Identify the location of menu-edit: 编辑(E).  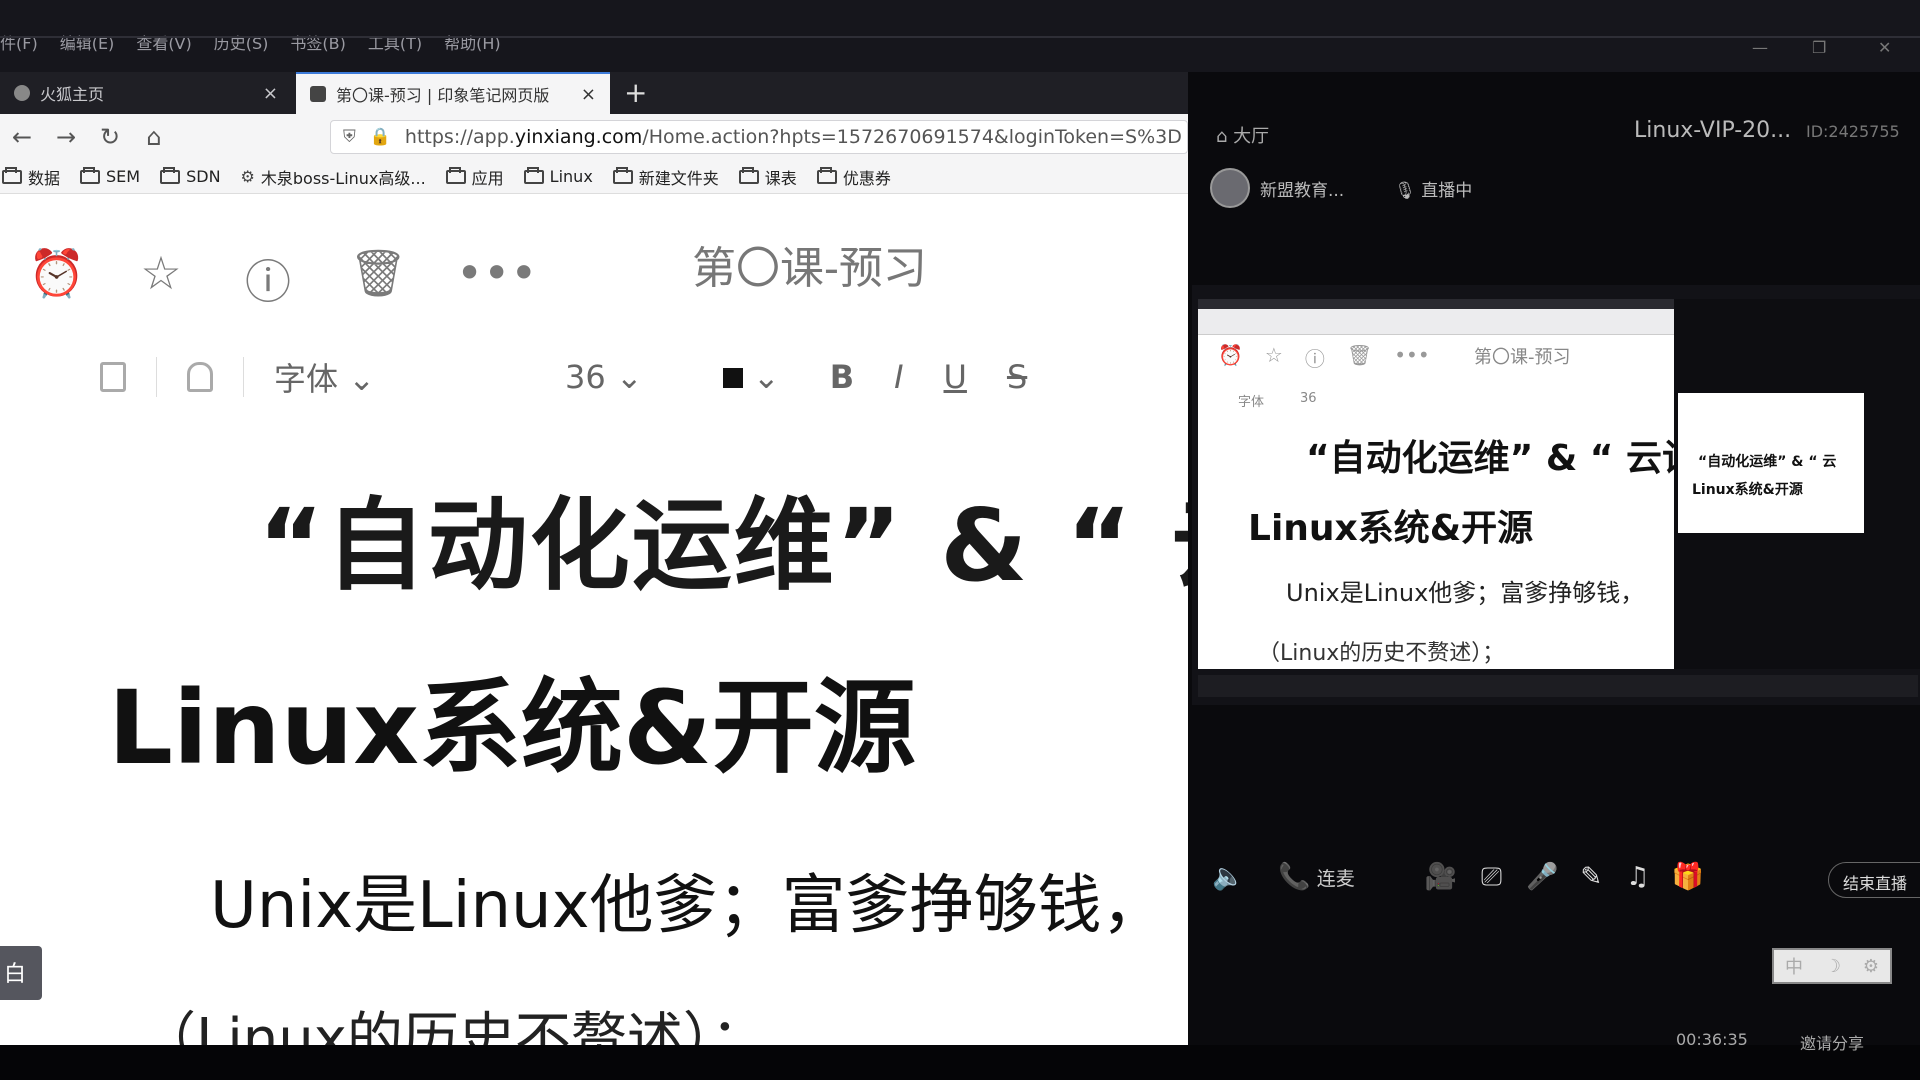
(87, 42).